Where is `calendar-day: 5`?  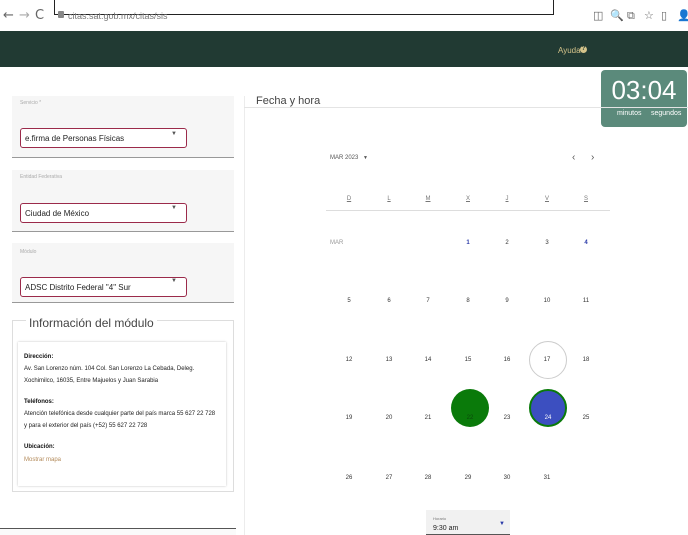 calendar-day: 5 is located at coordinates (349, 301).